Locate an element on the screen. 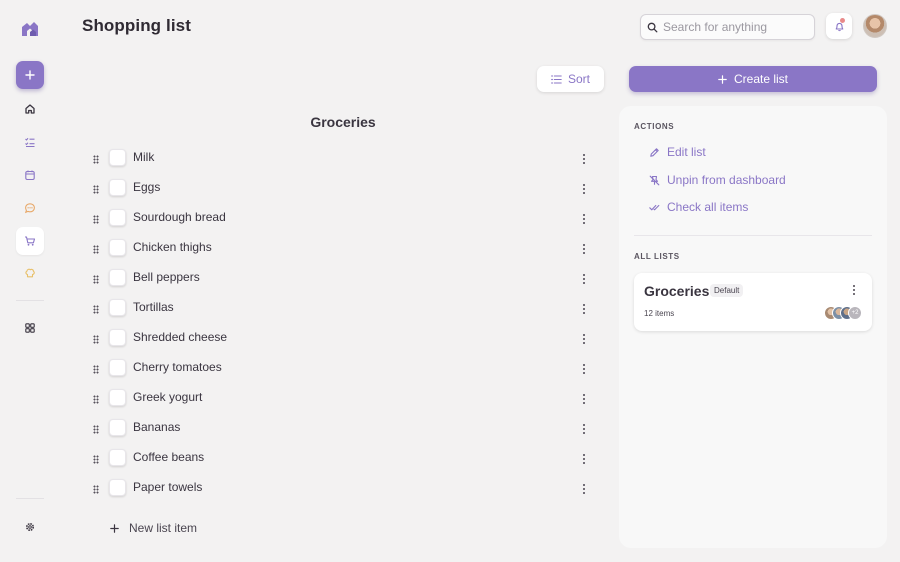  grid-icon is located at coordinates (30, 328).